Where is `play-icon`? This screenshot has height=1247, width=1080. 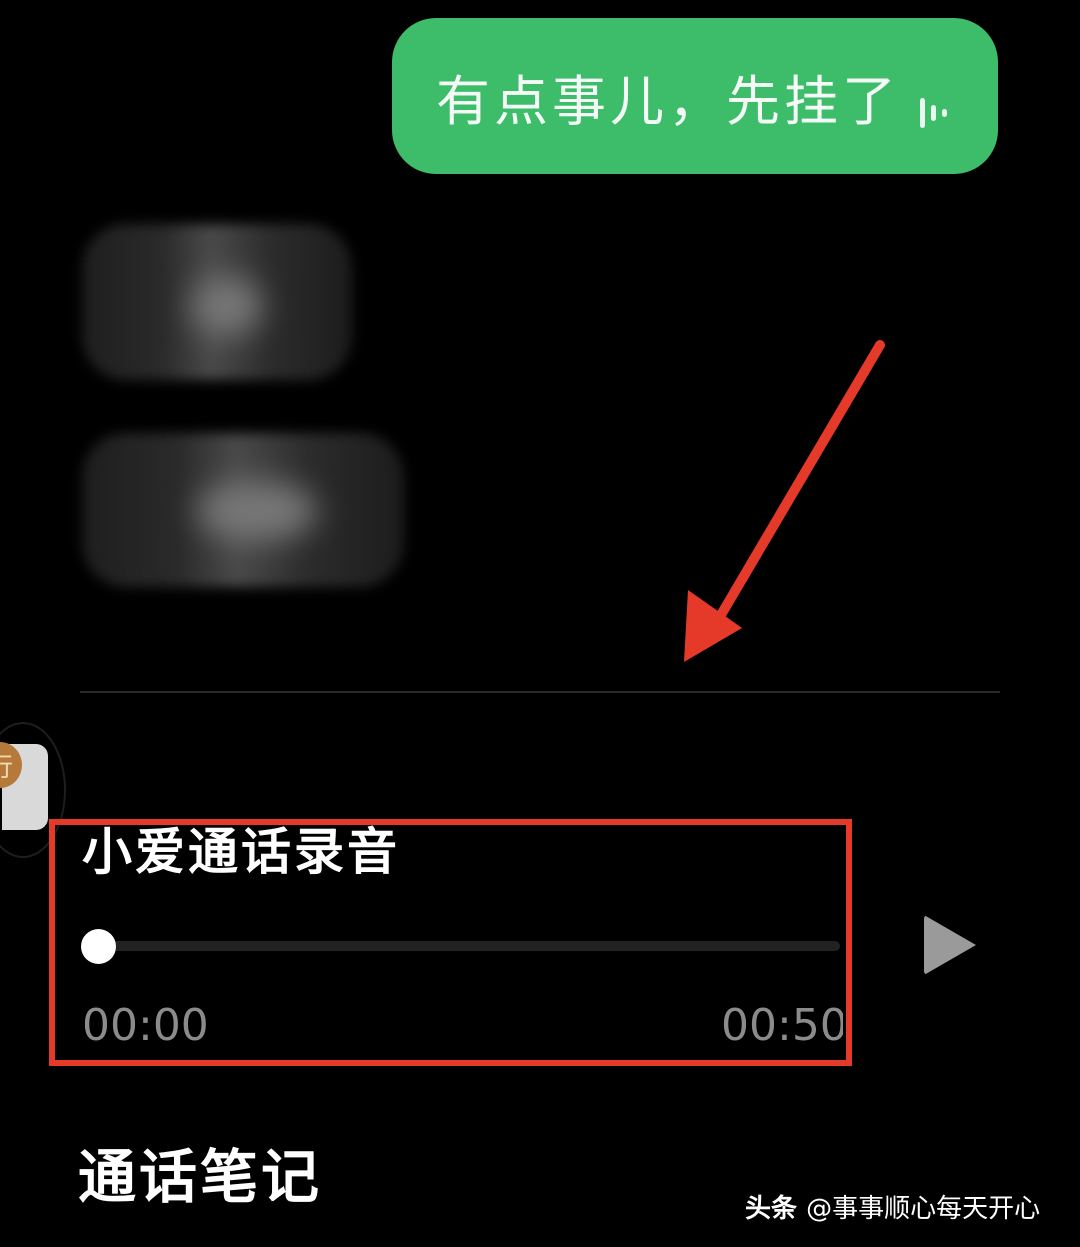 play-icon is located at coordinates (950, 945).